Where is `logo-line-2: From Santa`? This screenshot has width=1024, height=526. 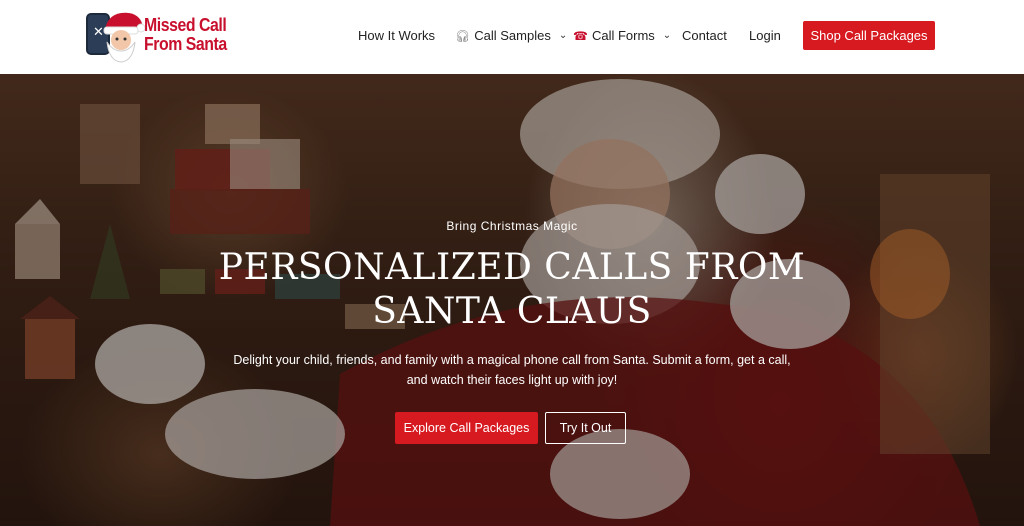
logo-line-2: From Santa is located at coordinates (185, 44).